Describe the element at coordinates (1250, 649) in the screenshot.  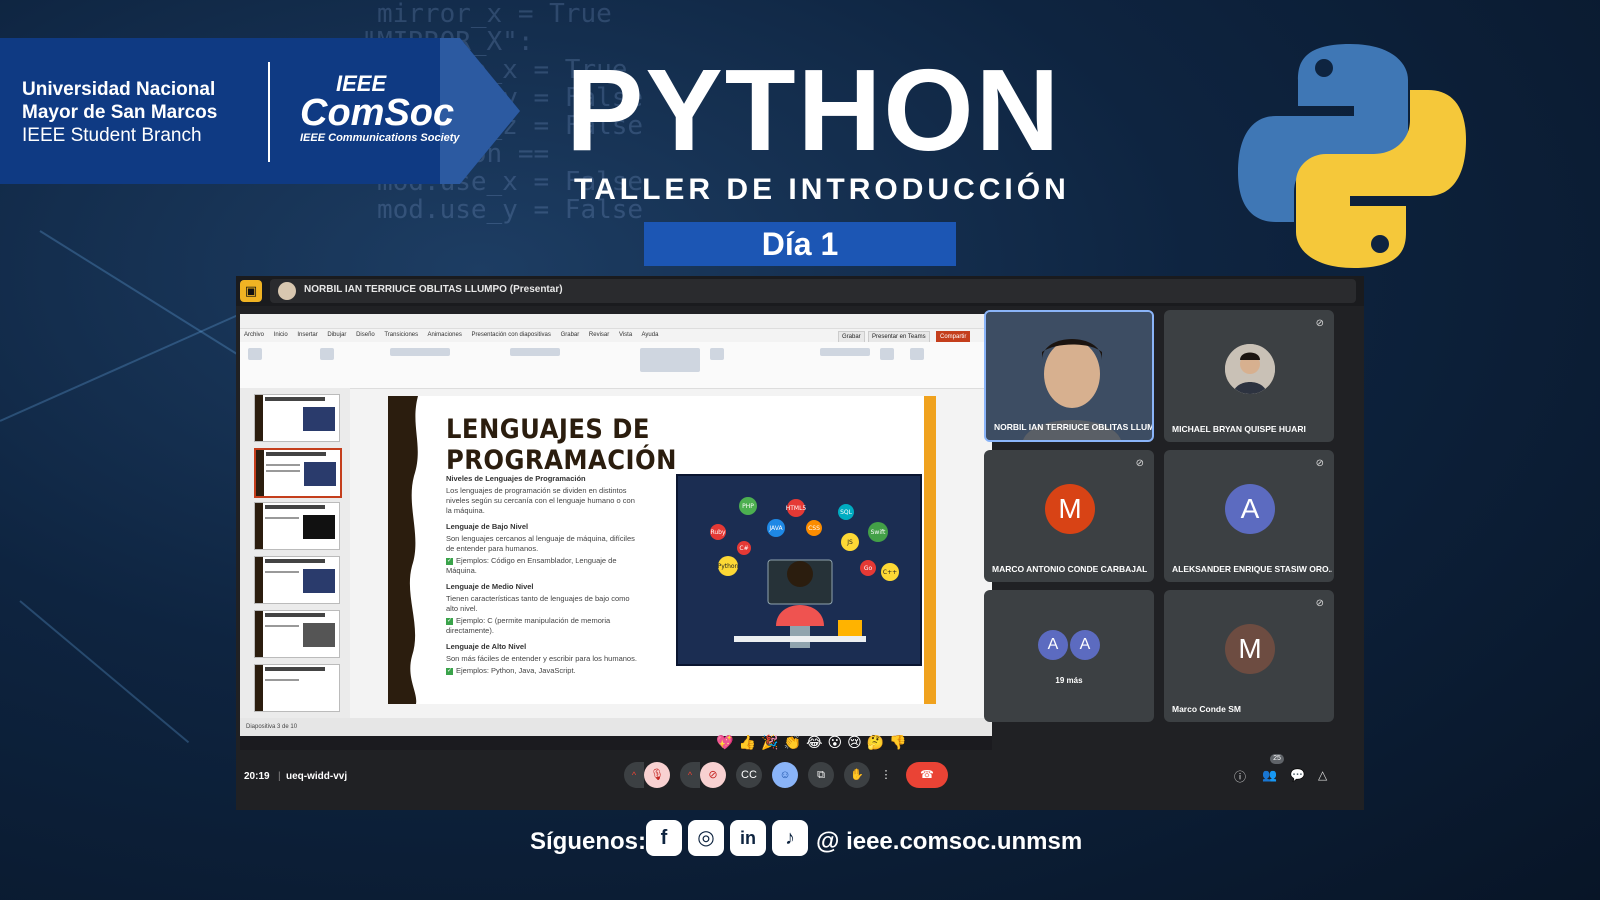
I see `avatar: M` at that location.